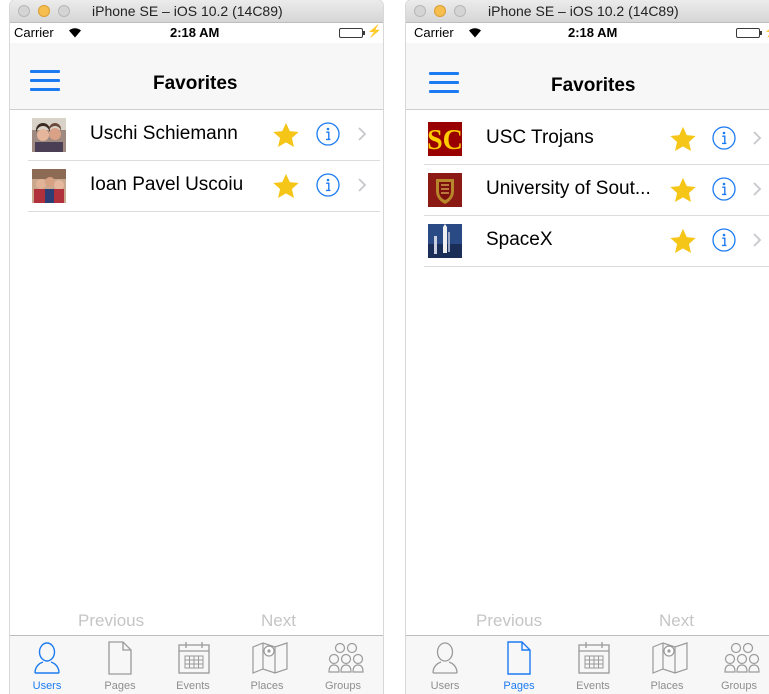 The image size is (769, 694). Describe the element at coordinates (445, 190) in the screenshot. I see `usc-seal-logo-icon` at that location.